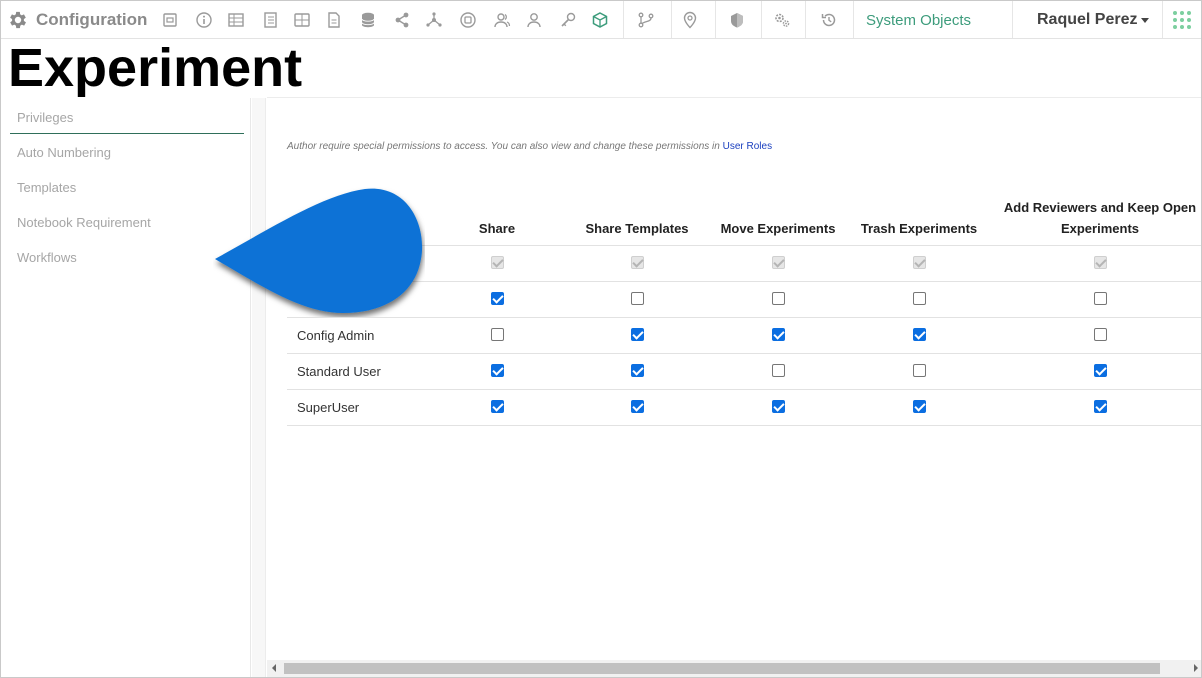 This screenshot has height=678, width=1202. I want to click on column-header-share: Share, so click(497, 228).